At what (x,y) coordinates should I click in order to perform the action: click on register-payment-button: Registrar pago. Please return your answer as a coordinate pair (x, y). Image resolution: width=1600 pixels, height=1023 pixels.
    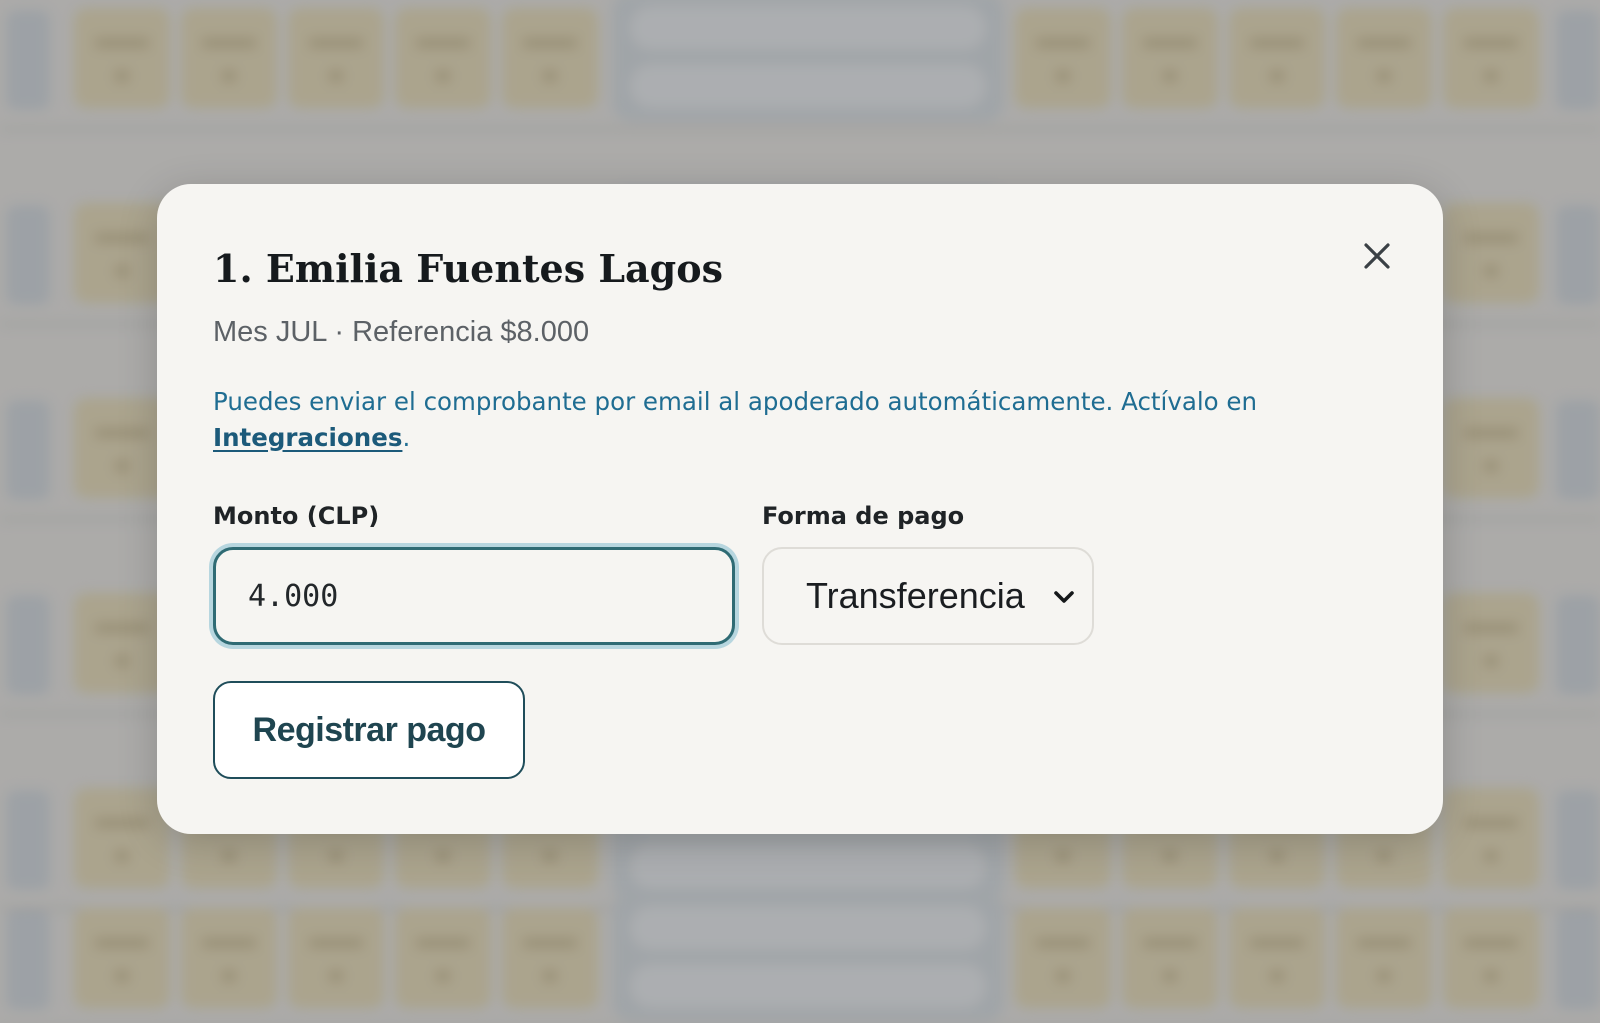
    Looking at the image, I should click on (369, 730).